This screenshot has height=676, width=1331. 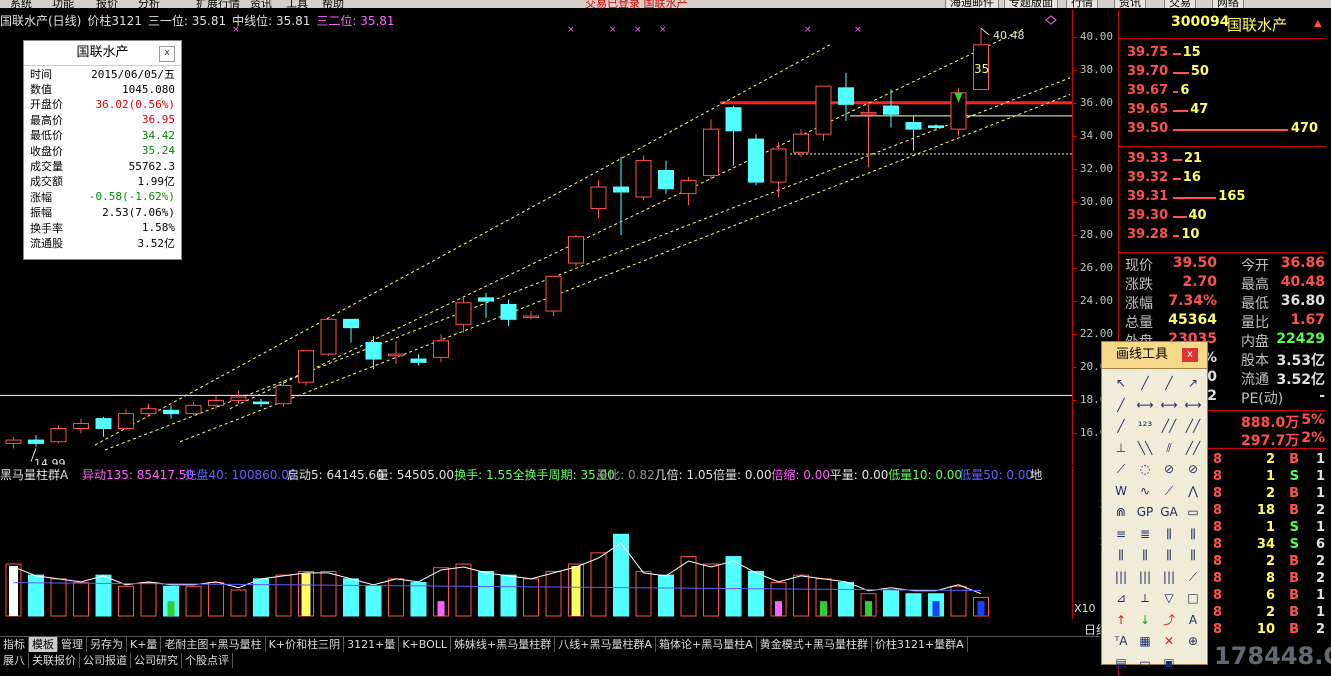 I want to click on template-tab: 指标, so click(x=14, y=644).